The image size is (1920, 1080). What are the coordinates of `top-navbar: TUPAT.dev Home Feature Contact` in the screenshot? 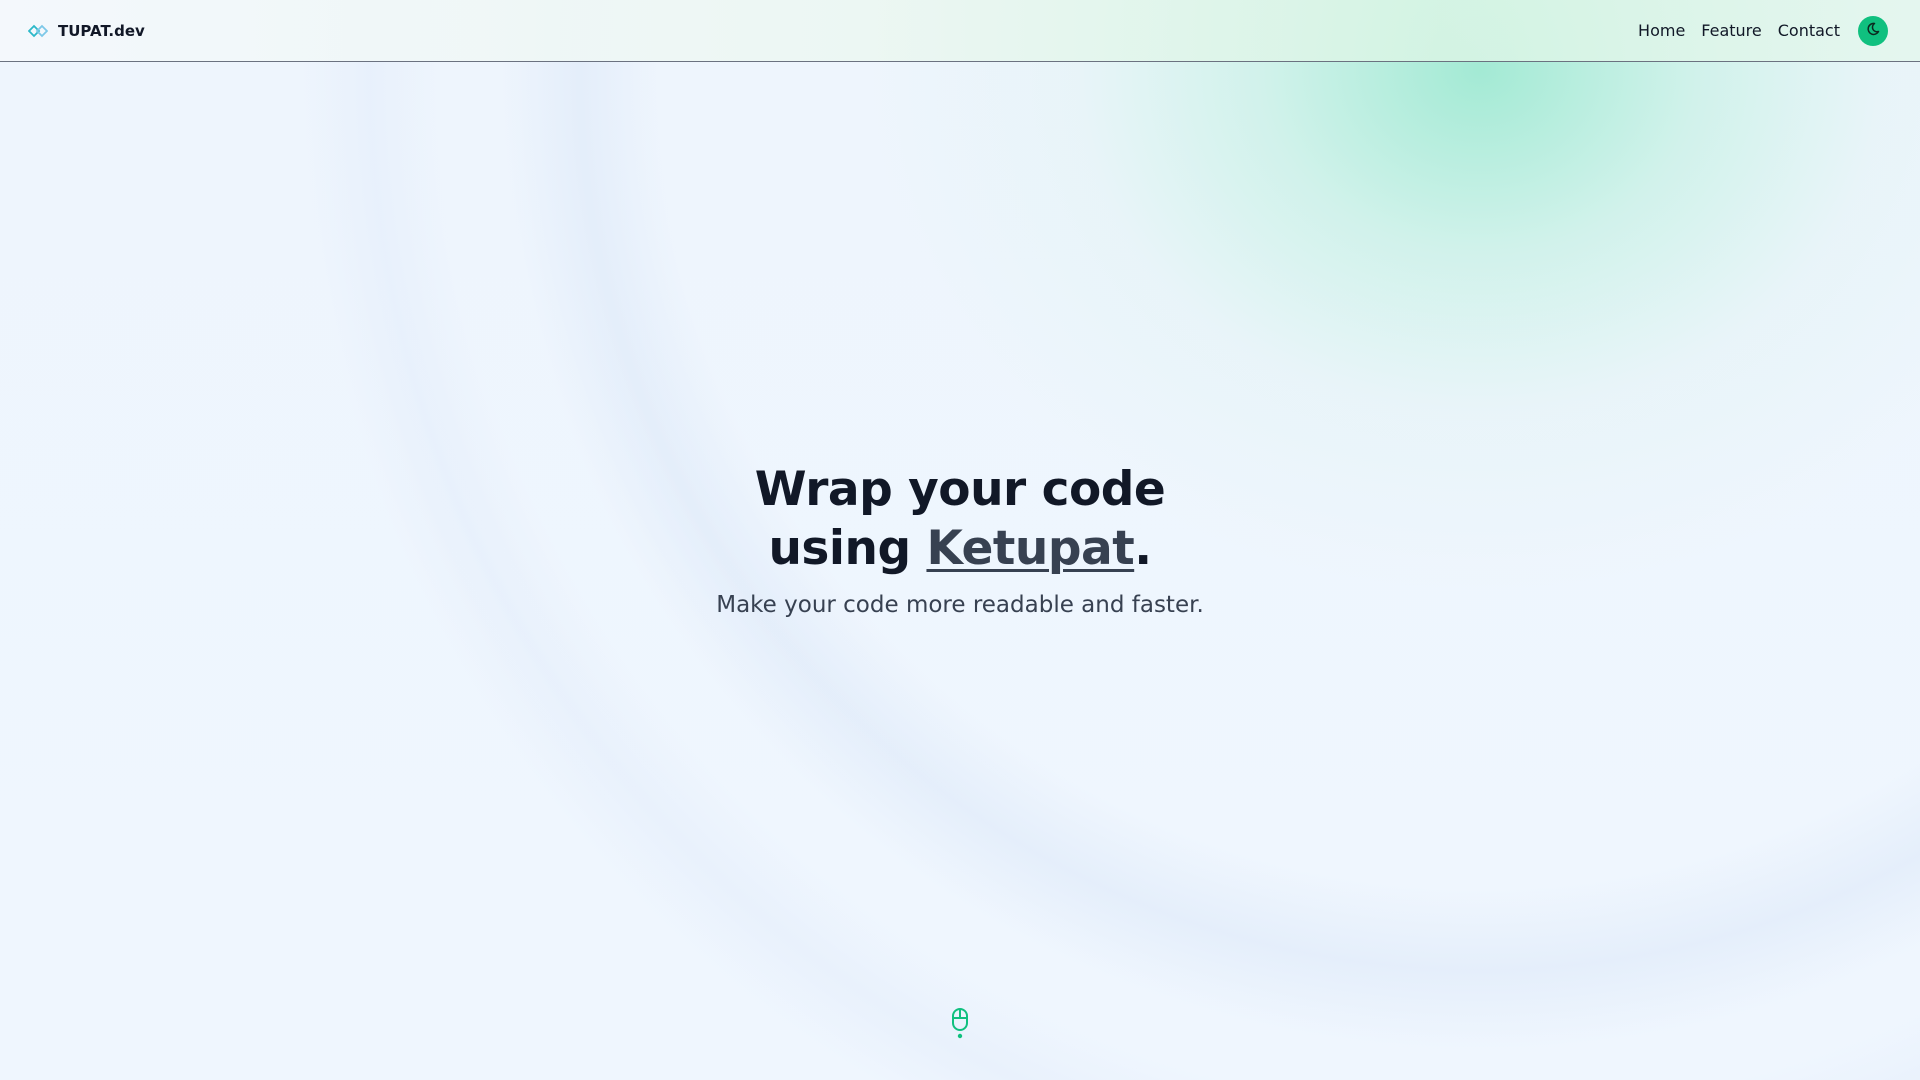 It's located at (960, 31).